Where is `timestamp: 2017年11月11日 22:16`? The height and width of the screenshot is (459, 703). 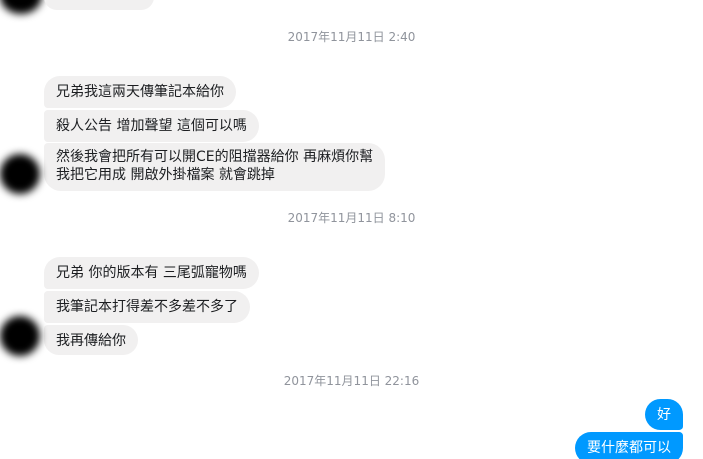 timestamp: 2017年11月11日 22:16 is located at coordinates (351, 381).